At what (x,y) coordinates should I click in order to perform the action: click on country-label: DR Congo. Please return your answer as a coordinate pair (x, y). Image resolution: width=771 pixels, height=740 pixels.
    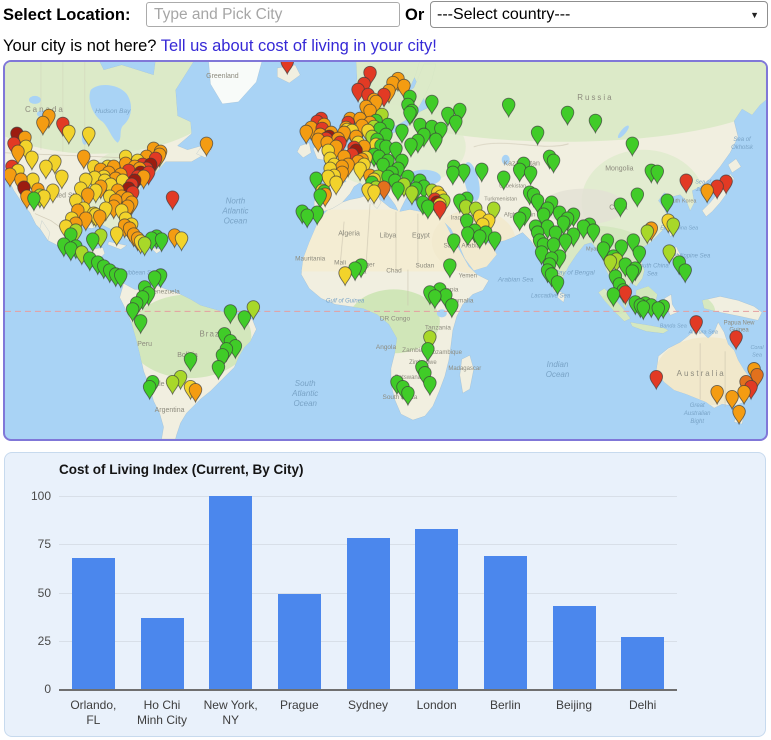
    Looking at the image, I should click on (395, 318).